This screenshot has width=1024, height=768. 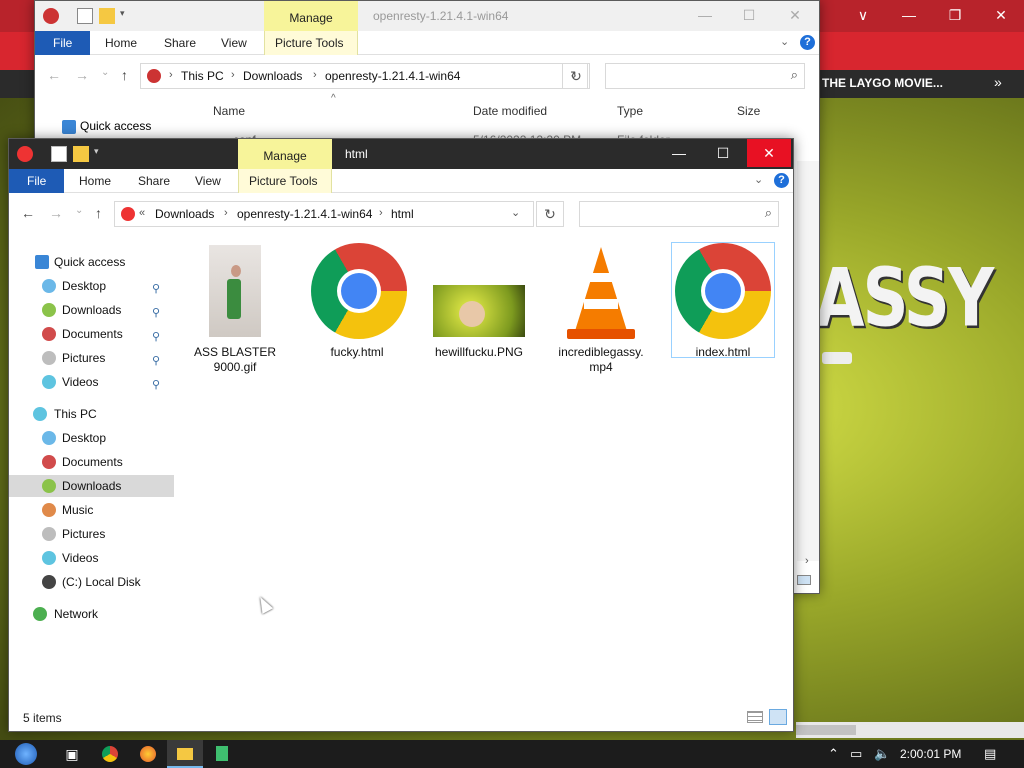 What do you see at coordinates (1001, 15) in the screenshot?
I see `browser-close-button: ✕` at bounding box center [1001, 15].